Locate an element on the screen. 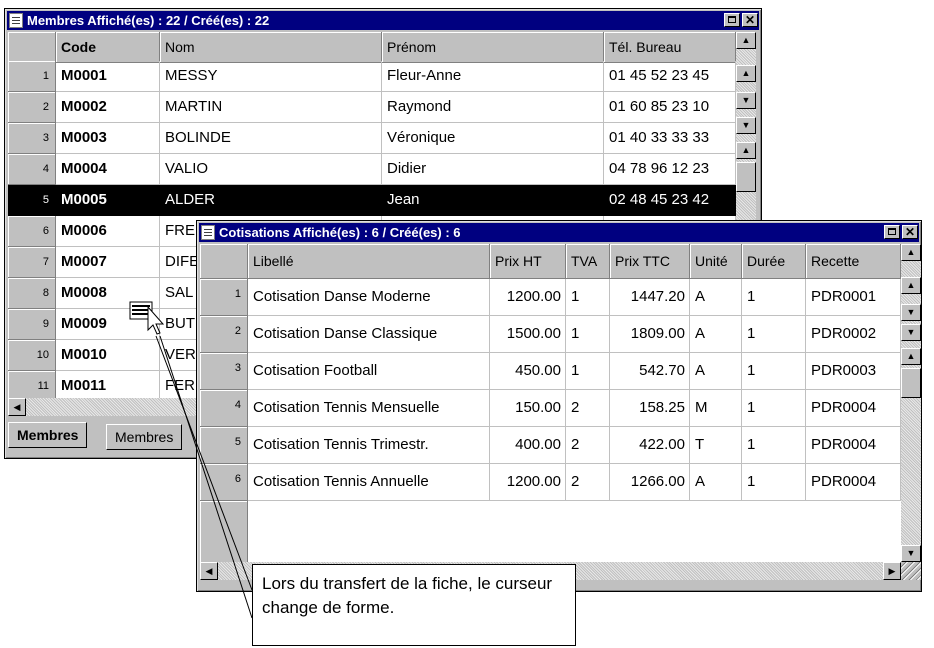 The height and width of the screenshot is (648, 934). table-row: 1 M0001 MESSY Fleur-Anne 01 45 52 23 45 is located at coordinates (372, 76).